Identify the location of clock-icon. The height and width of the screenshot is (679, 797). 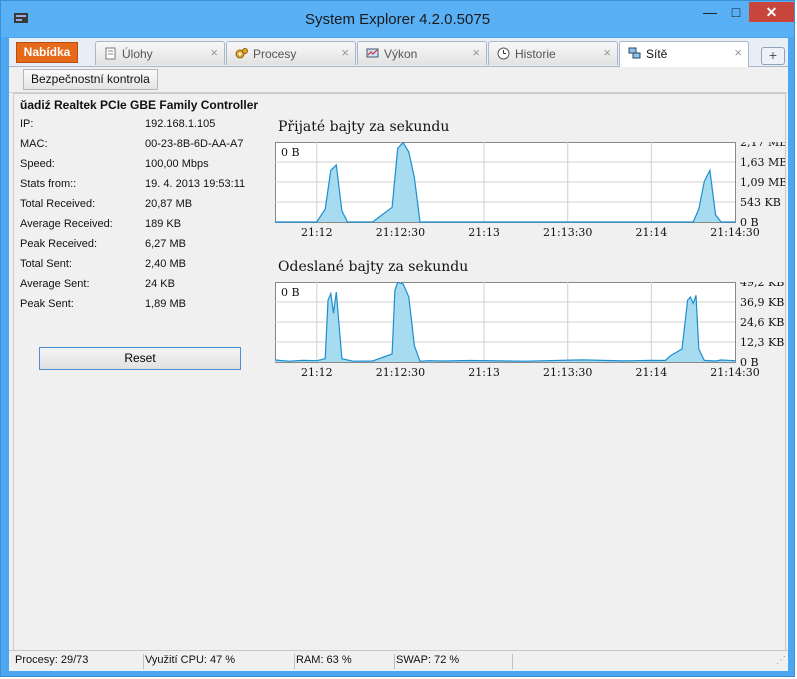
(503, 53).